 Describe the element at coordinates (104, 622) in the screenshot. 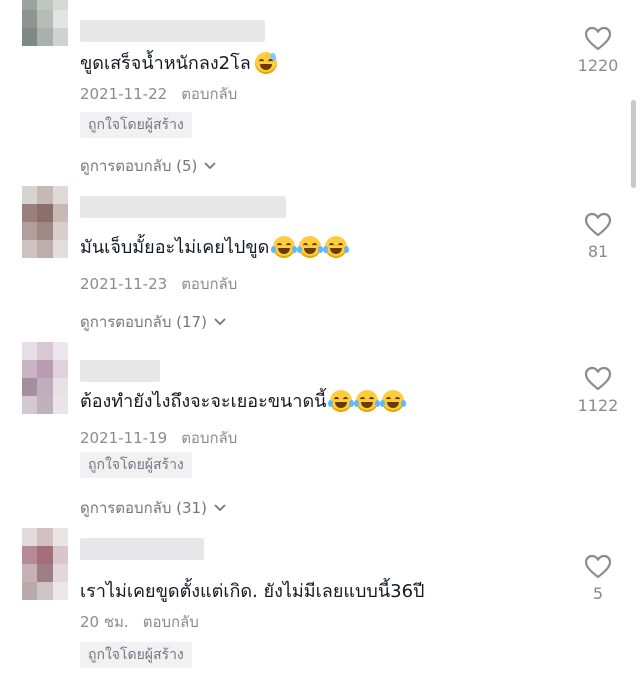

I see `comment-date: 20 ชม.` at that location.